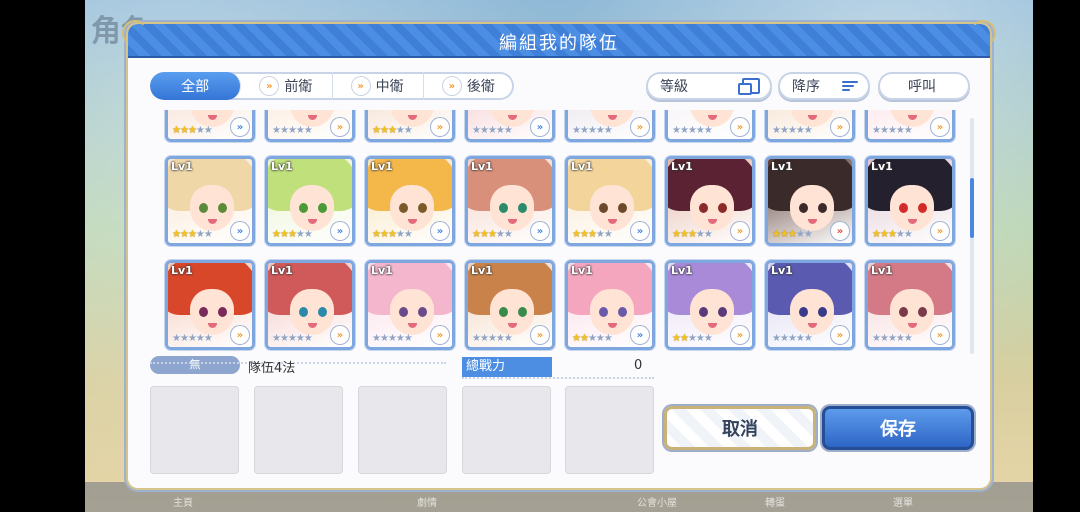  I want to click on background-nav-label: 選單, so click(903, 503).